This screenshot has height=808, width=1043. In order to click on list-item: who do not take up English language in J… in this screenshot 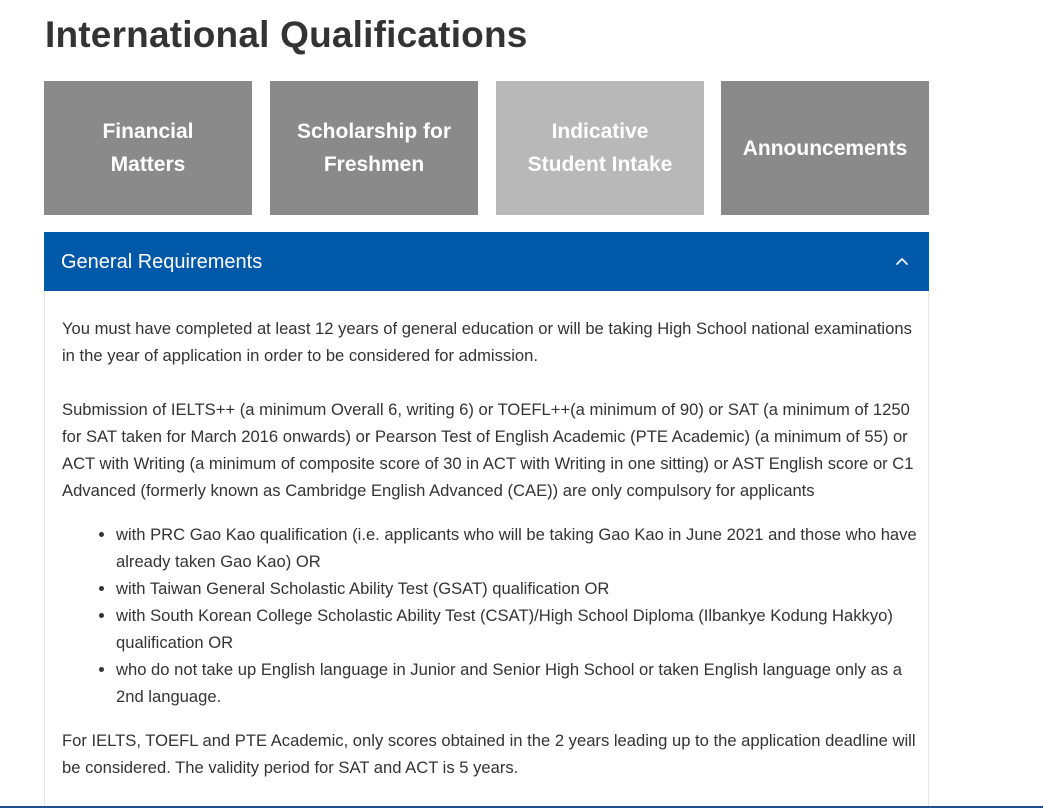, I will do `click(519, 683)`.